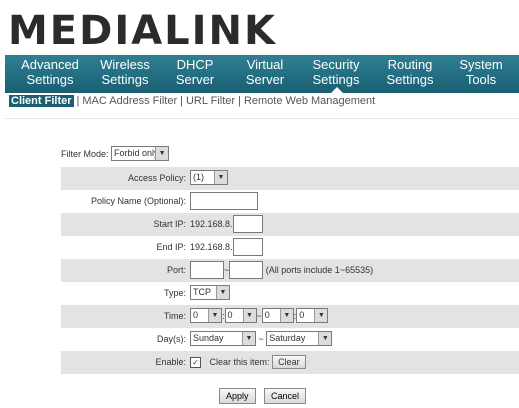 The image size is (519, 408). I want to click on type-label: Type:, so click(174, 293).